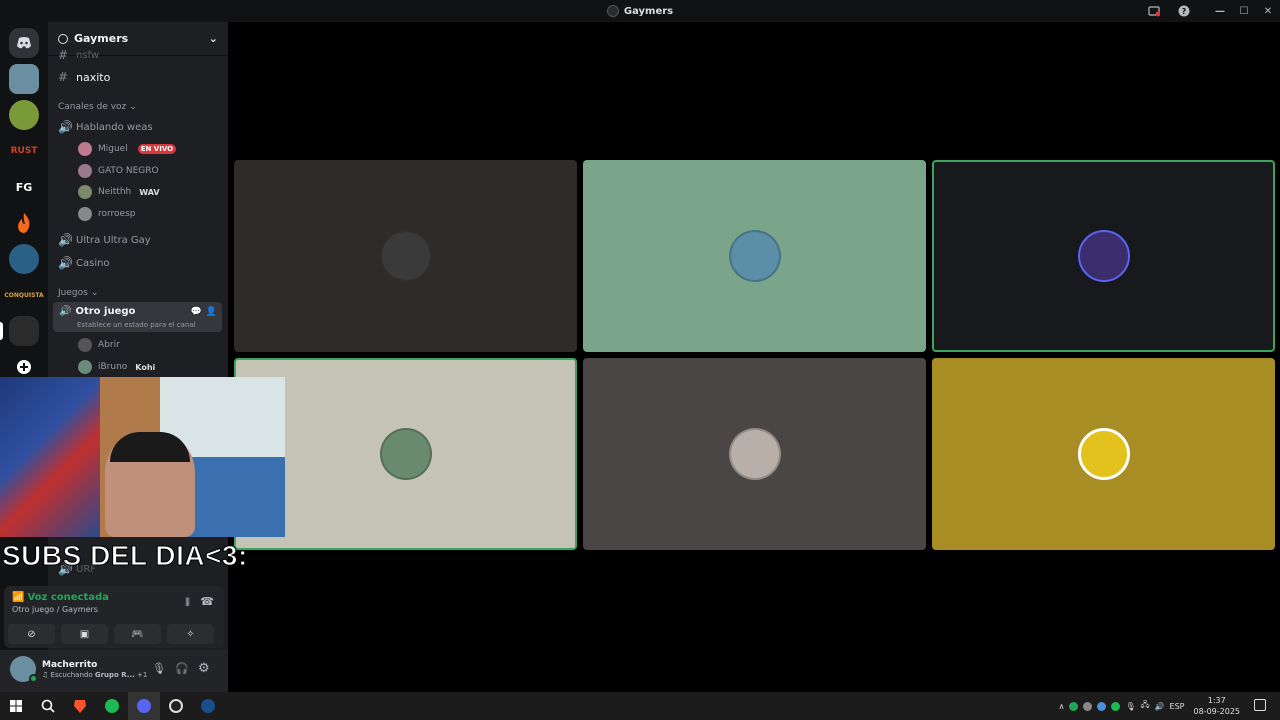 The width and height of the screenshot is (1280, 720). What do you see at coordinates (78, 55) in the screenshot?
I see `channel-nsfw: # nsfw` at bounding box center [78, 55].